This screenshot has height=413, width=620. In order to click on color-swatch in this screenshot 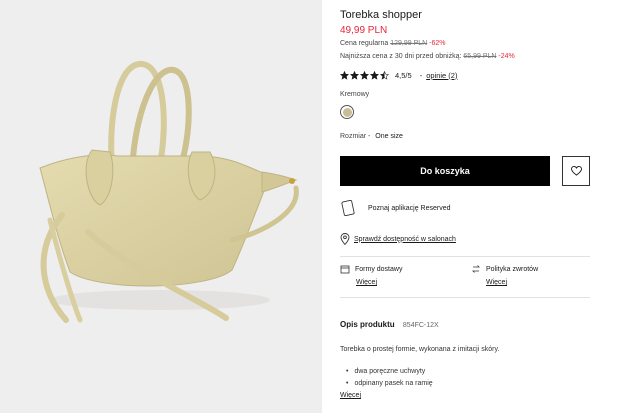, I will do `click(347, 112)`.